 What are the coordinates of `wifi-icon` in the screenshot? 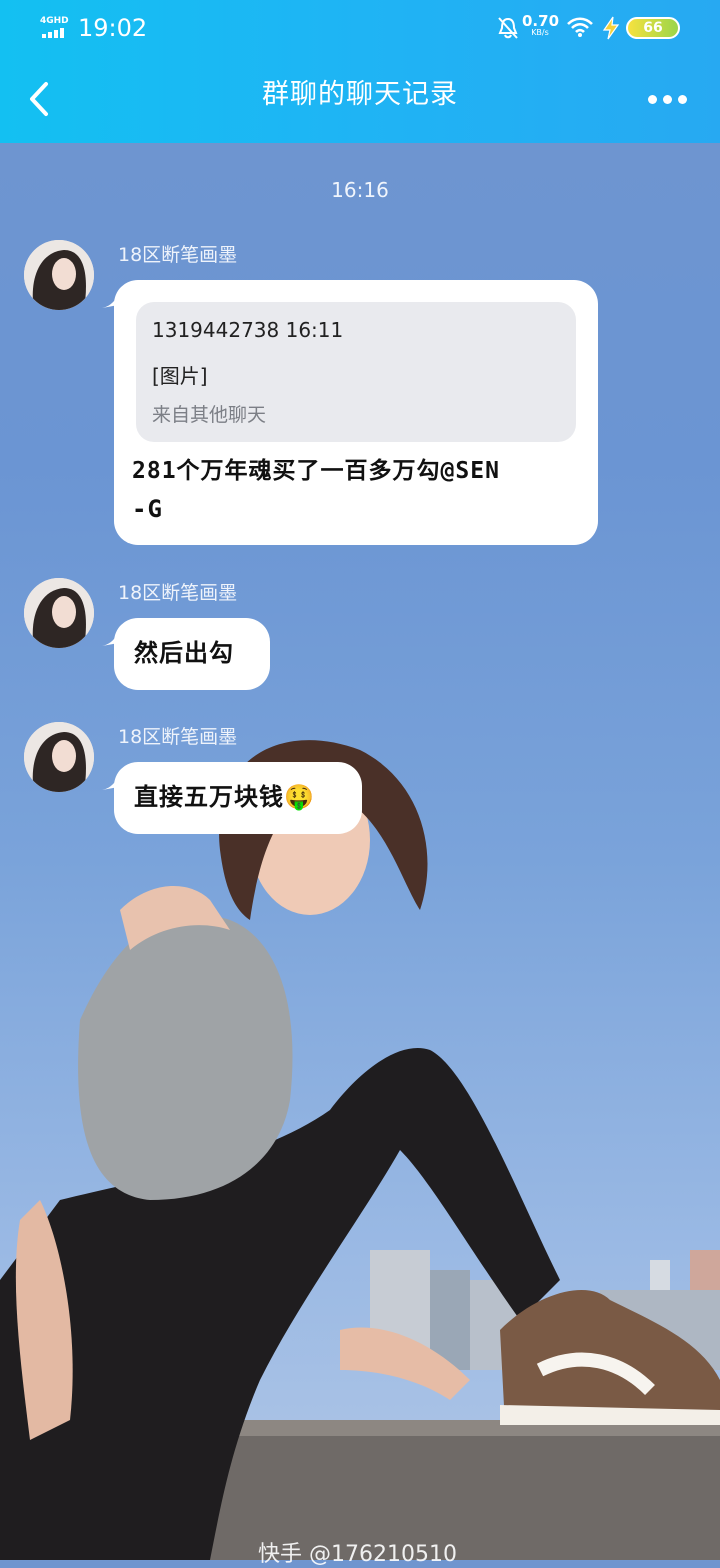 It's located at (580, 27).